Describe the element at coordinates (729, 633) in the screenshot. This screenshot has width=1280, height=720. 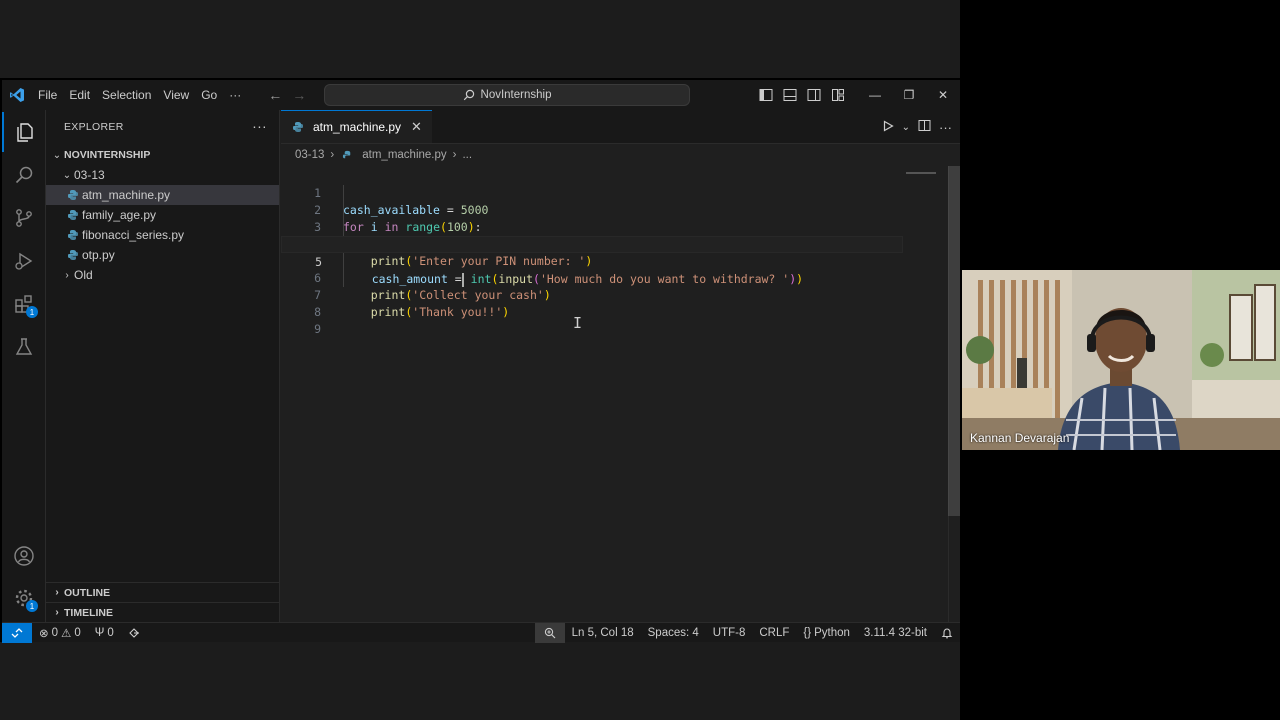
I see `encoding: UTF-8` at that location.